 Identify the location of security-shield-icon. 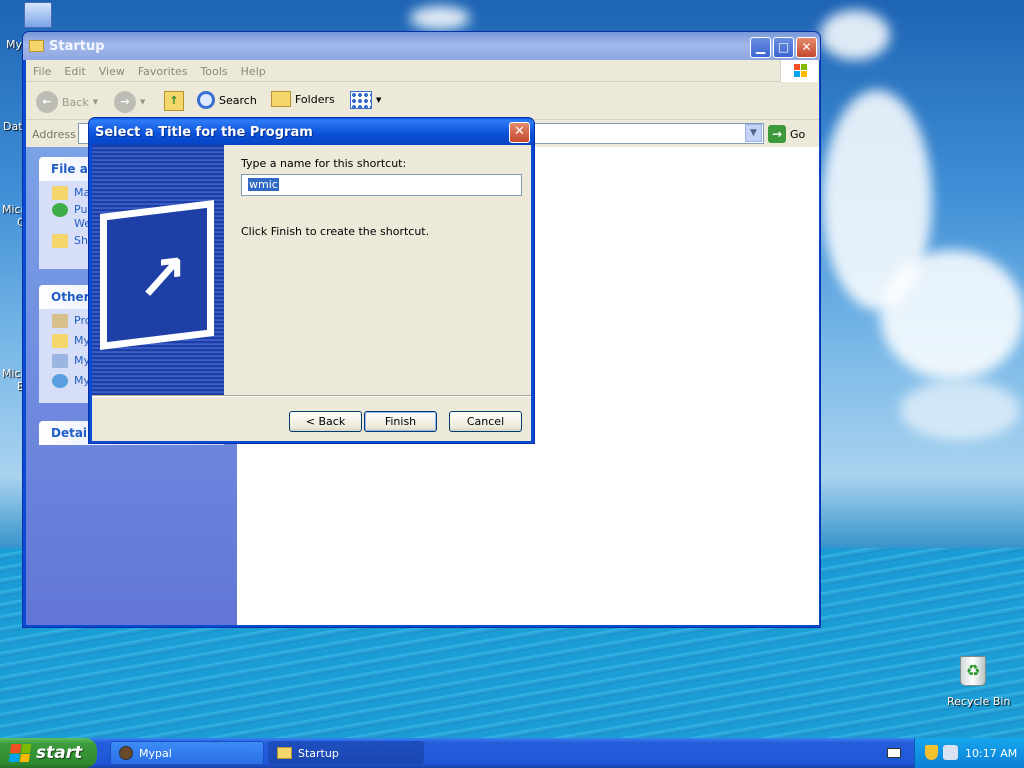
(931, 752).